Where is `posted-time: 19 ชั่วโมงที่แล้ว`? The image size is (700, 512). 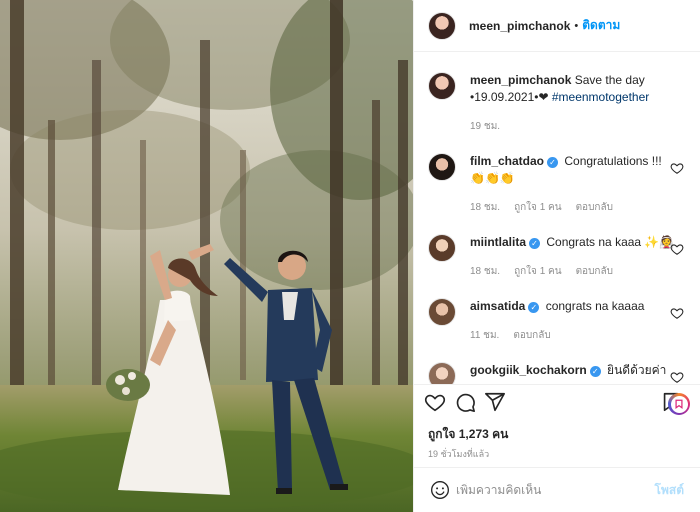 posted-time: 19 ชั่วโมงที่แล้ว is located at coordinates (458, 454).